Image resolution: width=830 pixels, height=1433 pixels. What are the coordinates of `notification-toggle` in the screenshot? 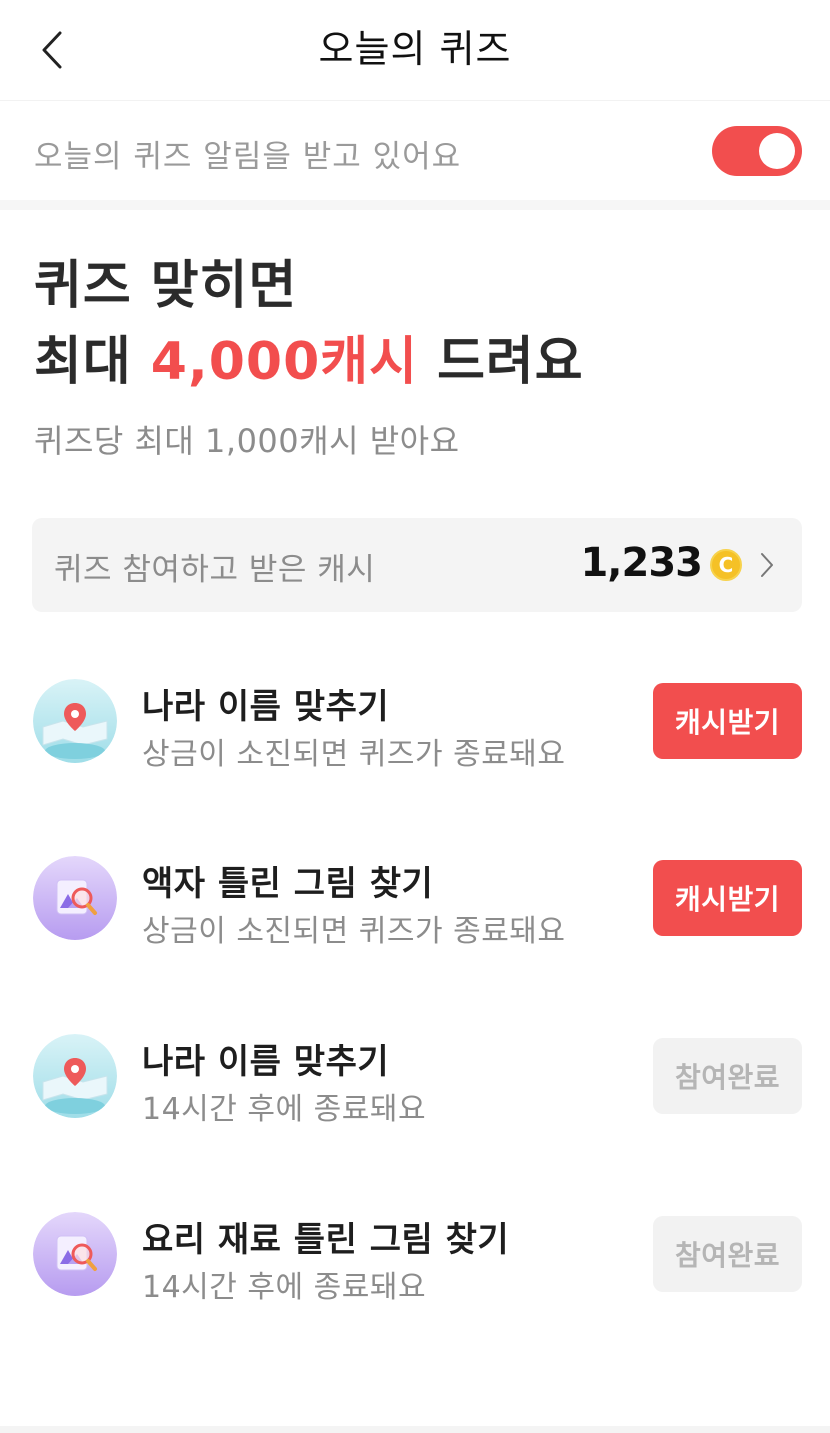 It's located at (757, 151).